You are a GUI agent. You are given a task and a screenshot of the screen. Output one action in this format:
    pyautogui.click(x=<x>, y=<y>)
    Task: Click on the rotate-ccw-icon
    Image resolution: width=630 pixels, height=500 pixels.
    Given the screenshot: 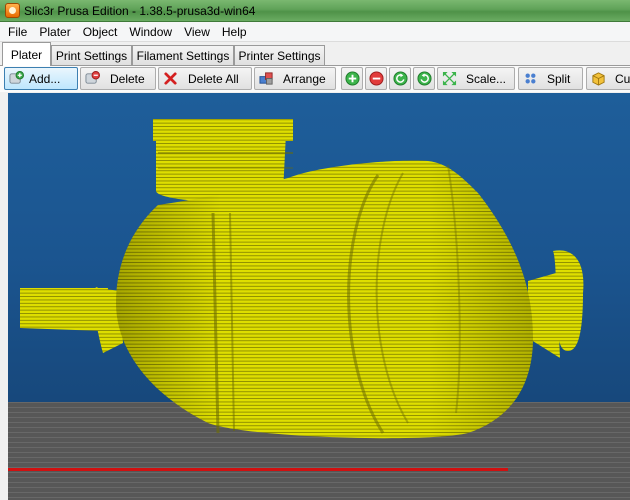 What is the action you would take?
    pyautogui.click(x=400, y=78)
    